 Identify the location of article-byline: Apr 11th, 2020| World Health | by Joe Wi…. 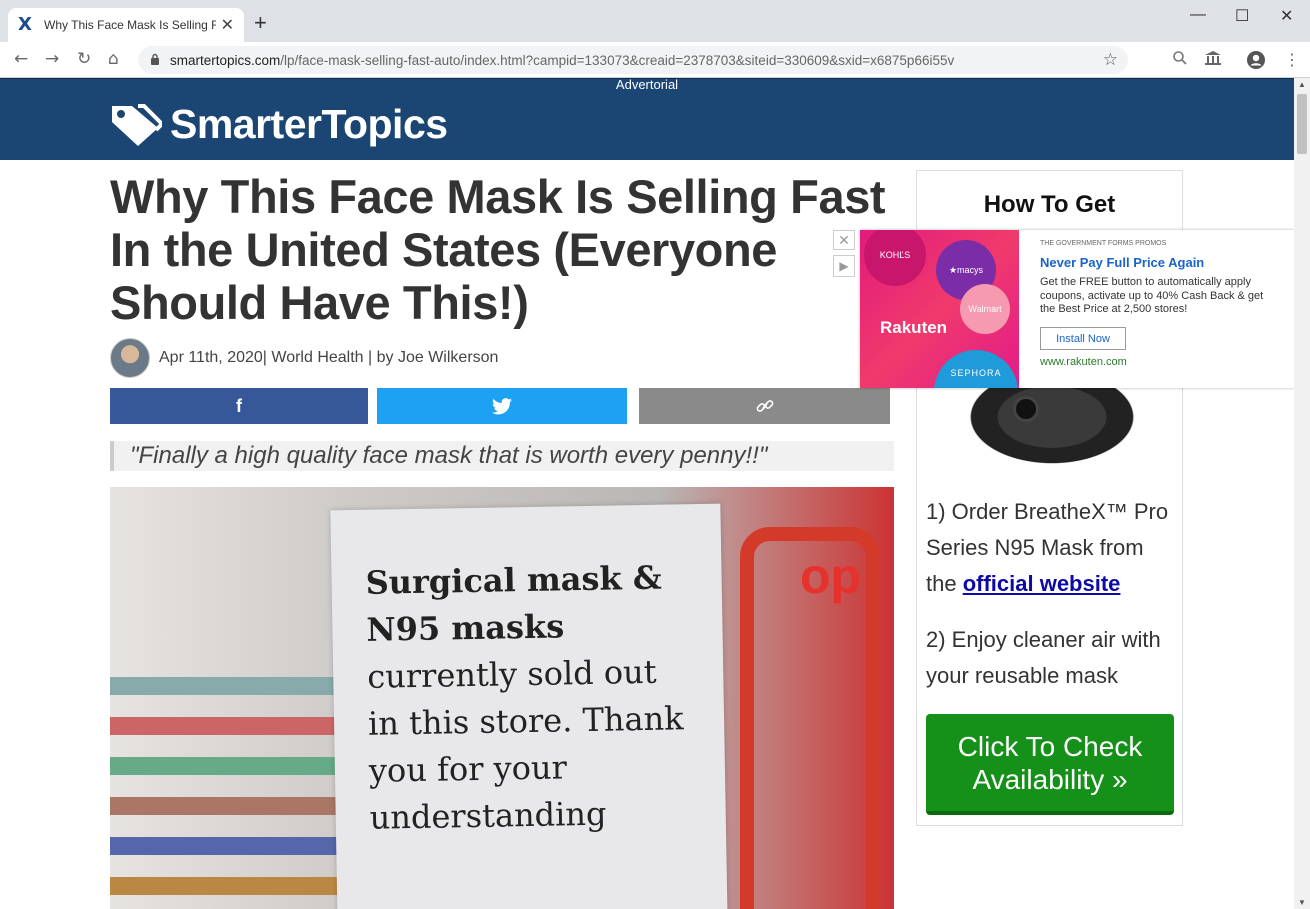
(304, 358).